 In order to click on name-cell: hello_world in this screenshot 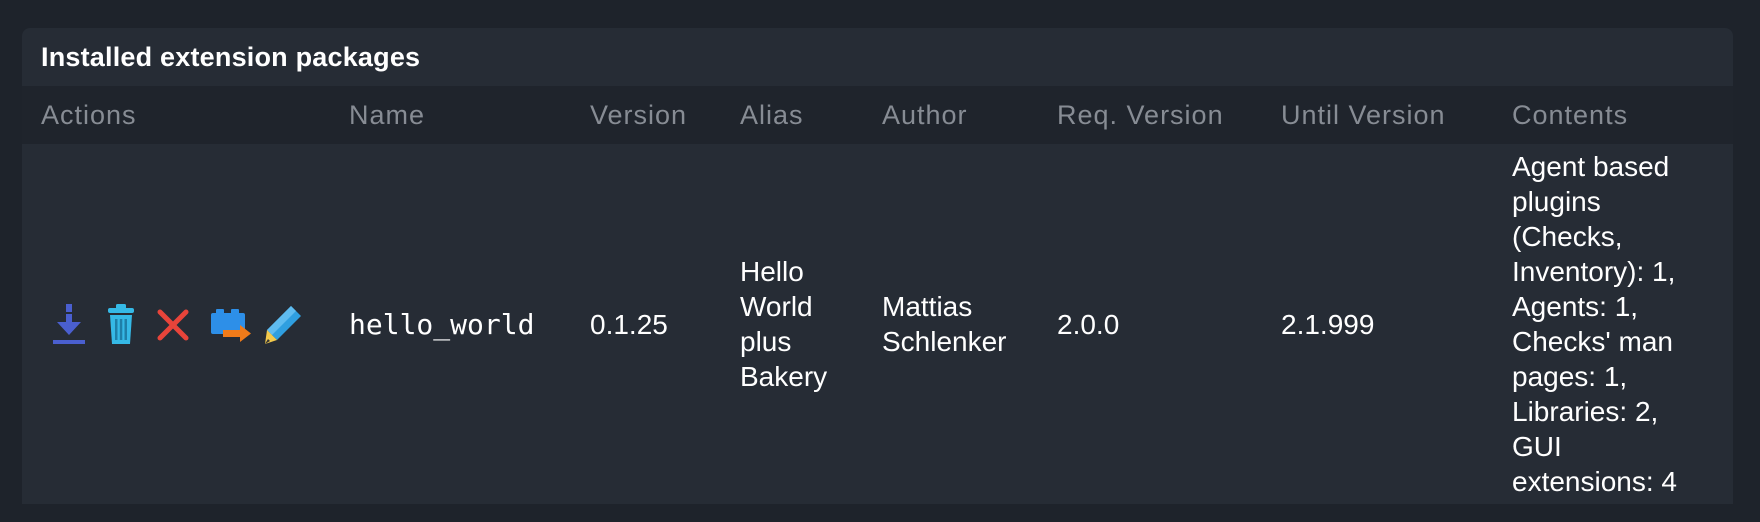, I will do `click(441, 324)`.